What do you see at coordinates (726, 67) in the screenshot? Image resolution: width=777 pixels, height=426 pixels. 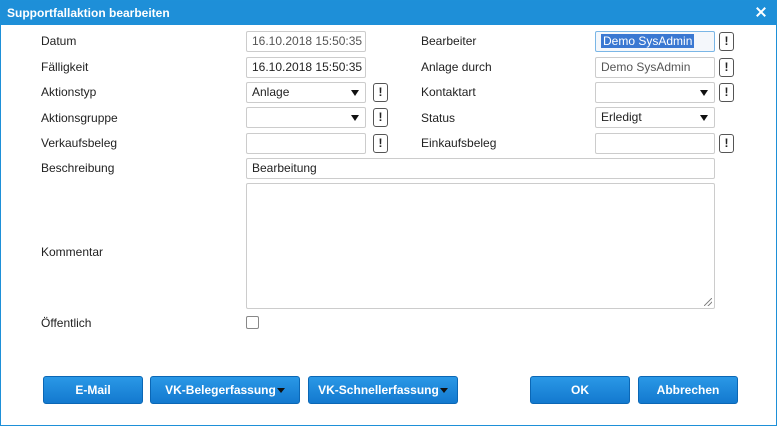 I see `anlage-durch-info-button: !` at bounding box center [726, 67].